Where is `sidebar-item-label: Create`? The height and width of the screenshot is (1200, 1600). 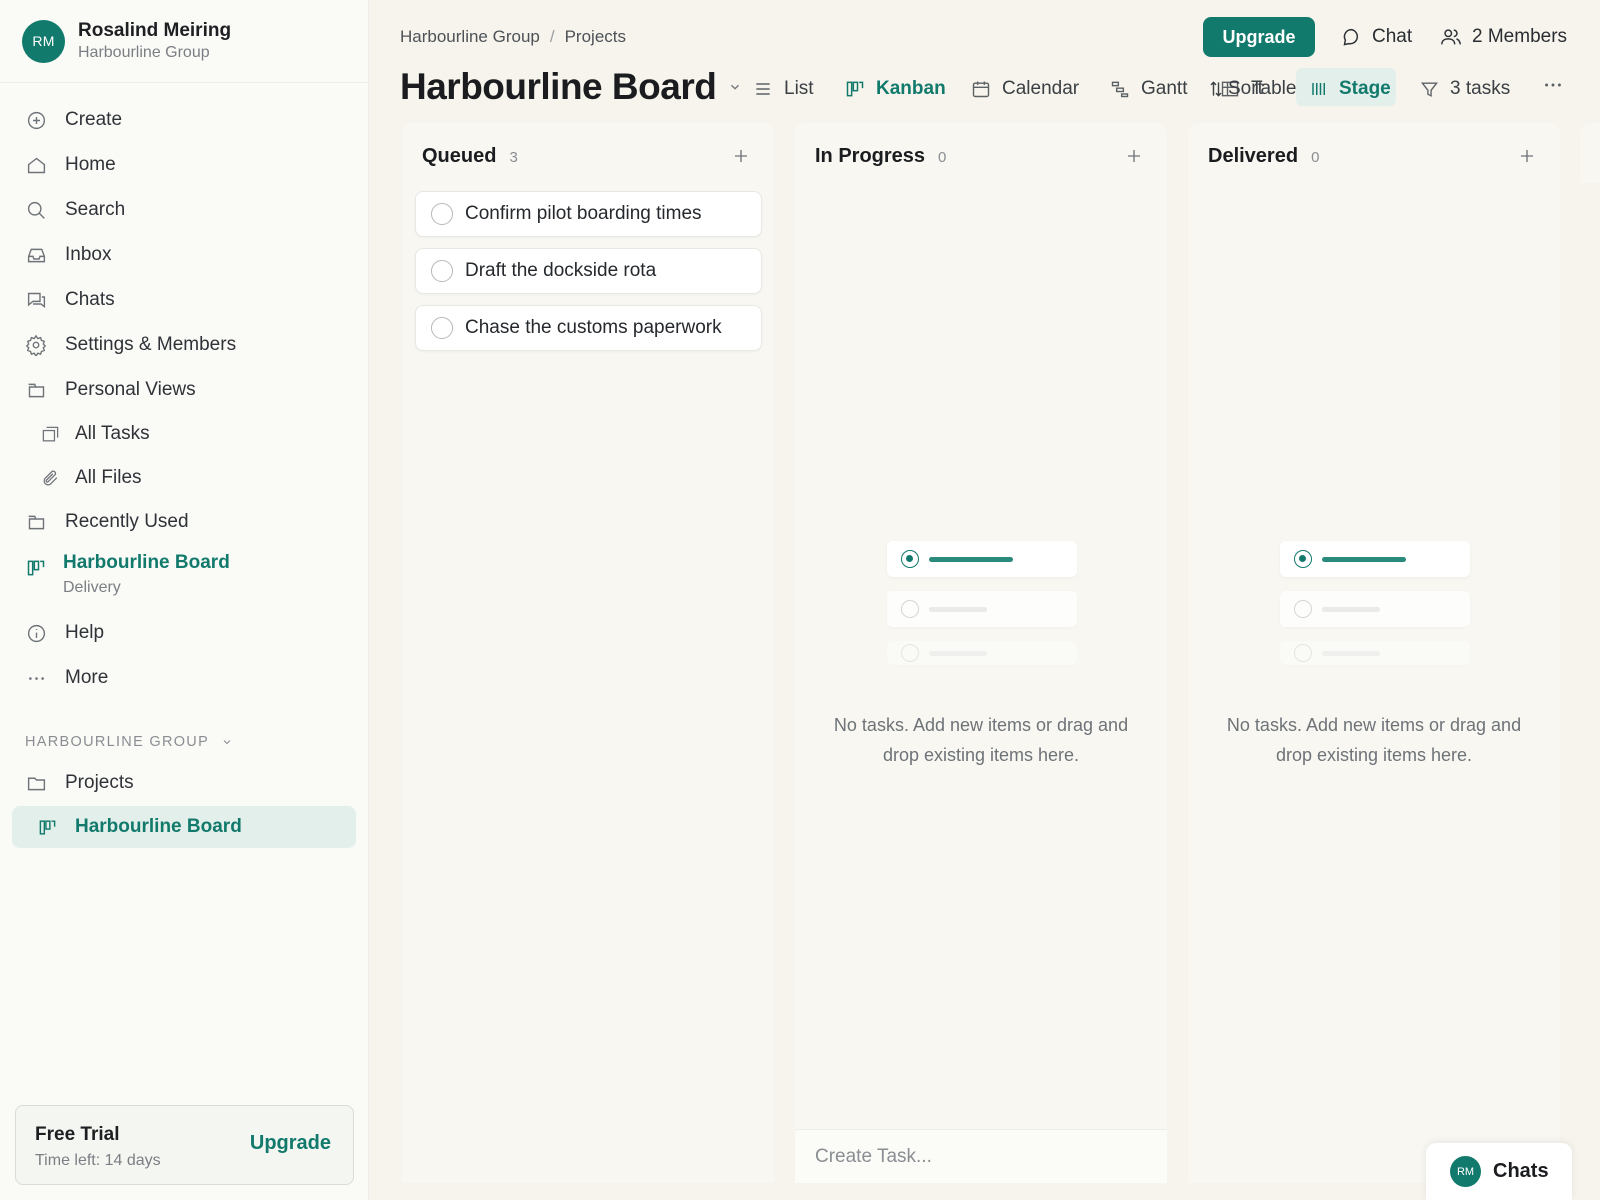 sidebar-item-label: Create is located at coordinates (94, 119).